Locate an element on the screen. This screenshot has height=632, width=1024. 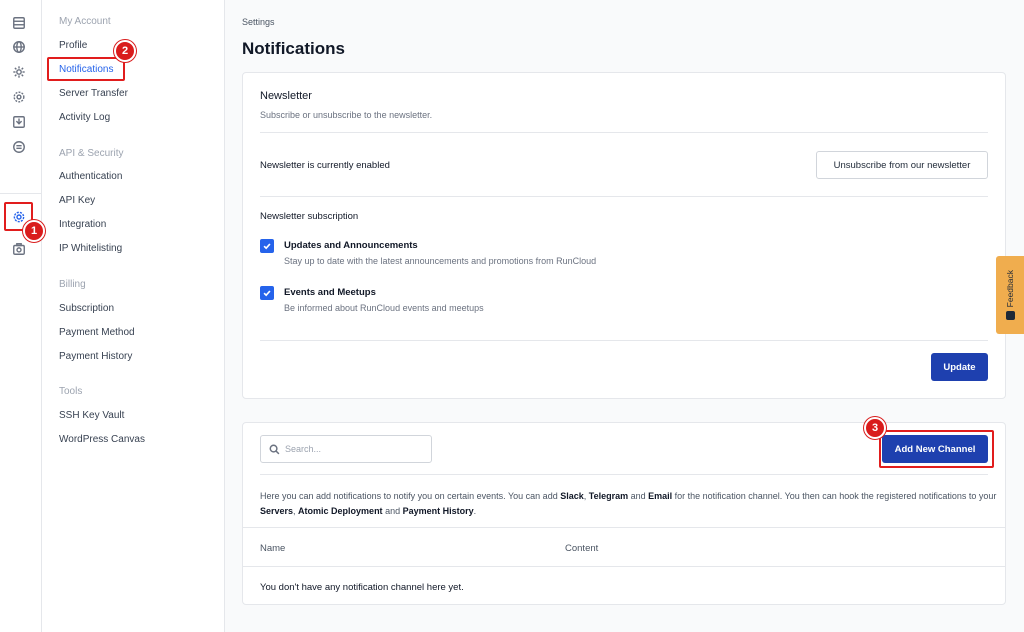
update-button: Update is located at coordinates (959, 367).